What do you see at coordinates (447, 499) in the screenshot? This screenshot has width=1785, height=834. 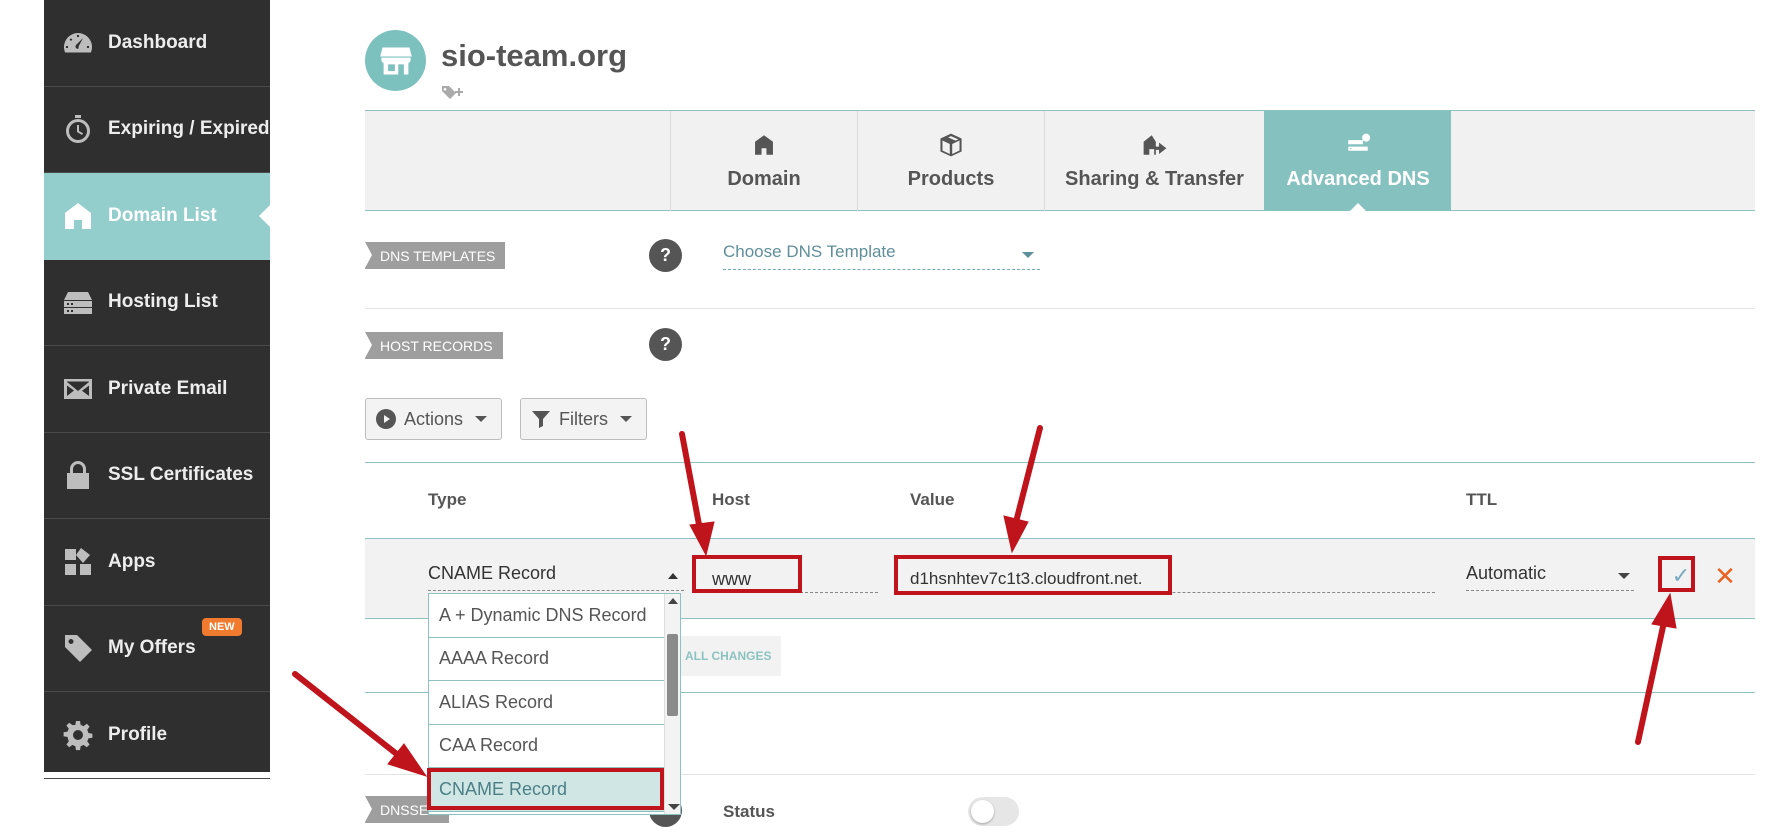 I see `column-header-type: Type` at bounding box center [447, 499].